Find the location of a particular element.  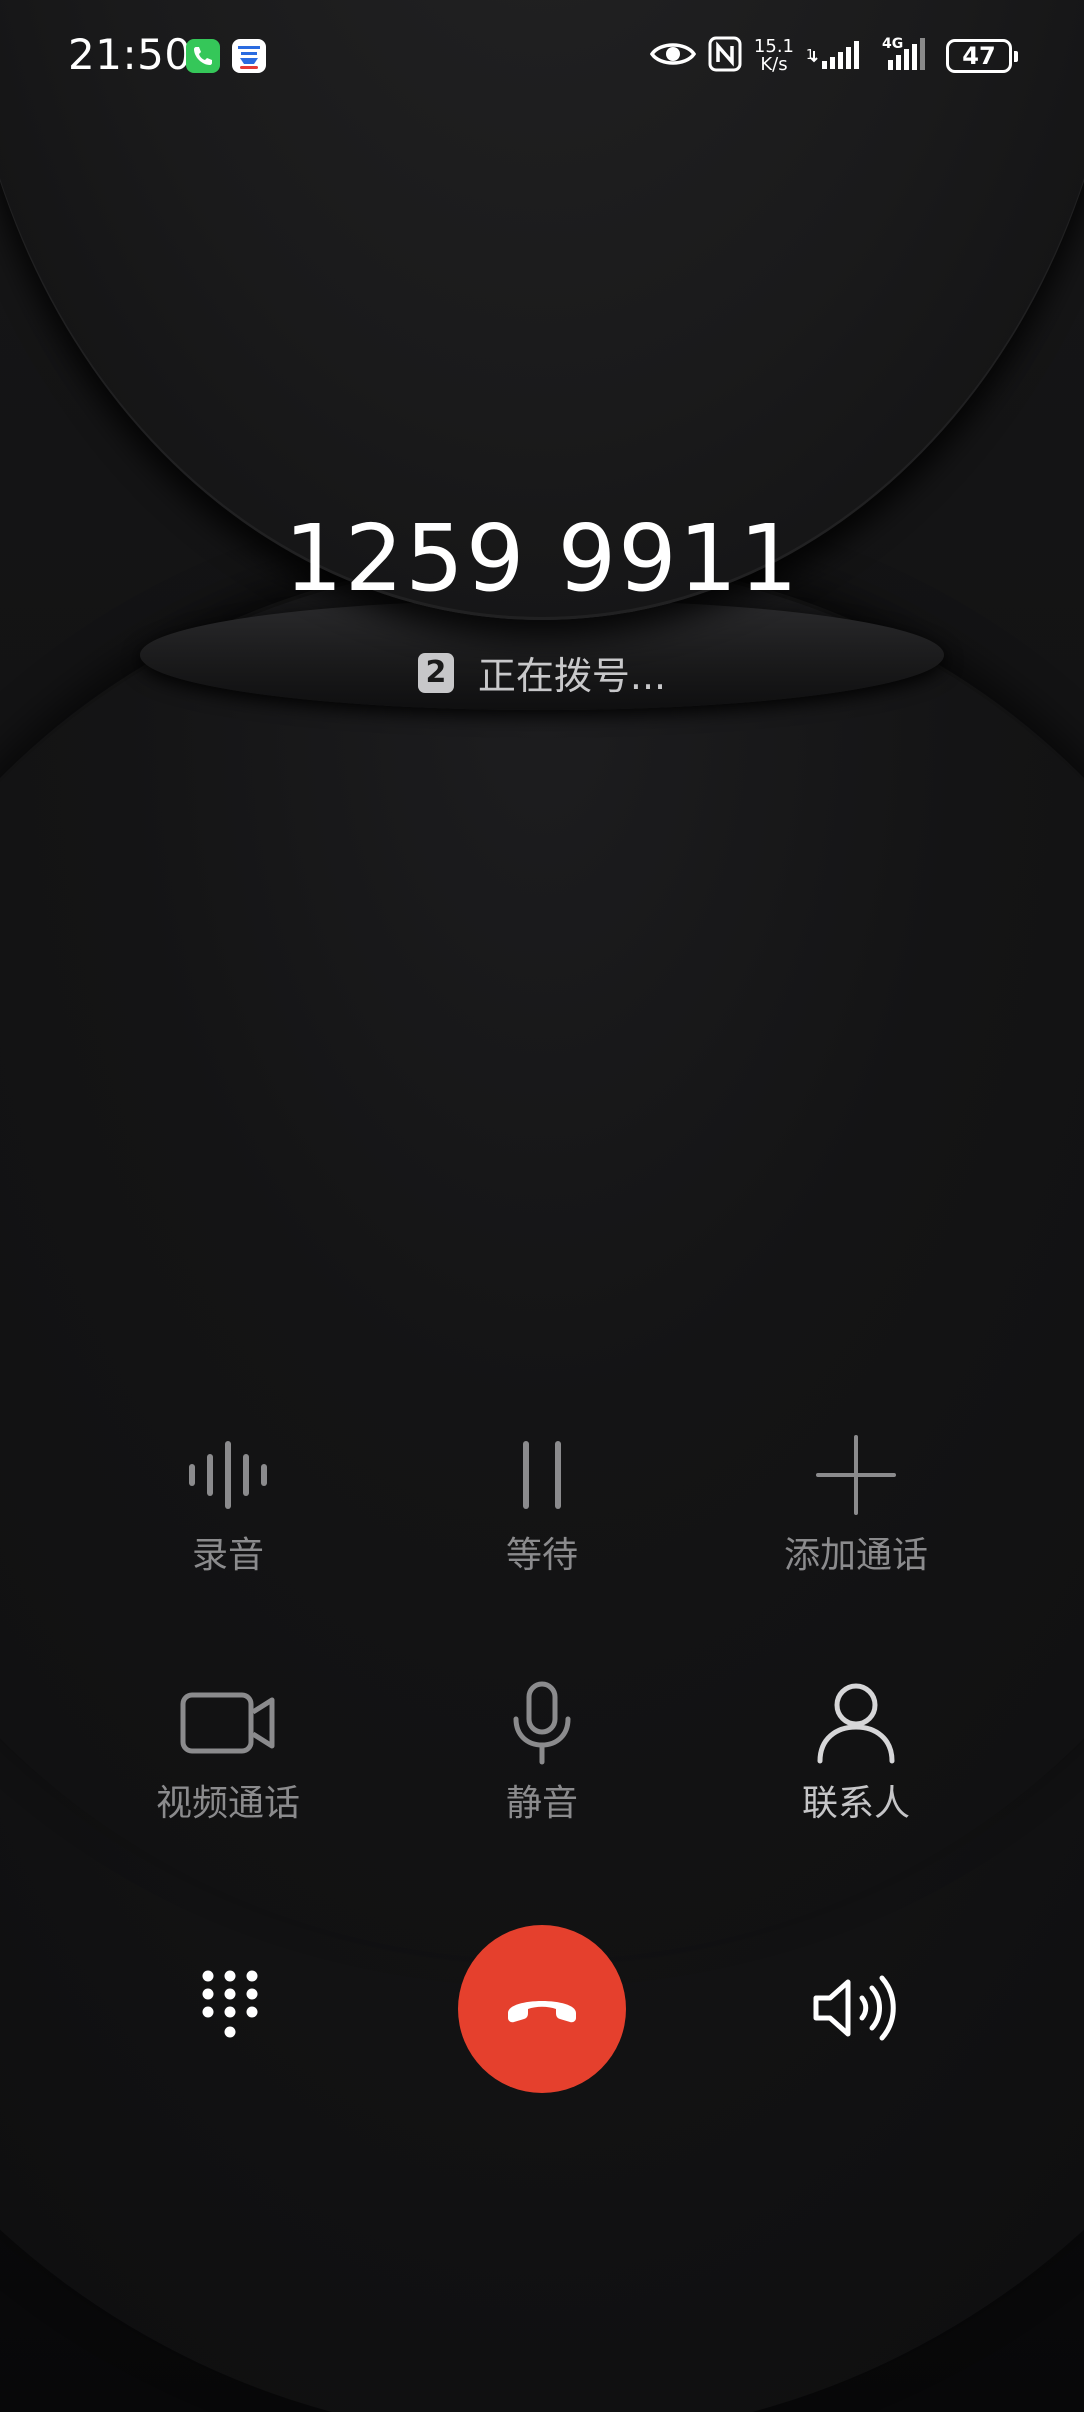

dialed-number: 1259 9911 is located at coordinates (542, 558).